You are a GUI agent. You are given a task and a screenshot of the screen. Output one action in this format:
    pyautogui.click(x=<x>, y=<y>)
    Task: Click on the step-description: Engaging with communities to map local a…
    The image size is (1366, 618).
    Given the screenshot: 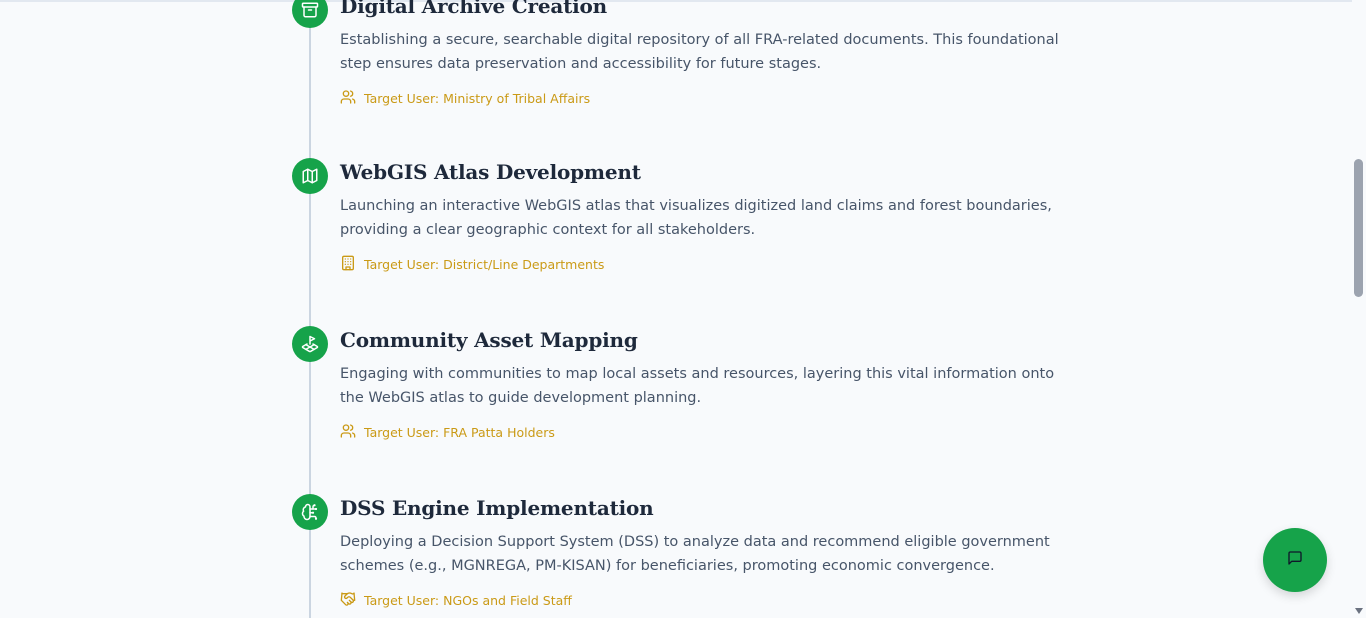 What is the action you would take?
    pyautogui.click(x=697, y=386)
    